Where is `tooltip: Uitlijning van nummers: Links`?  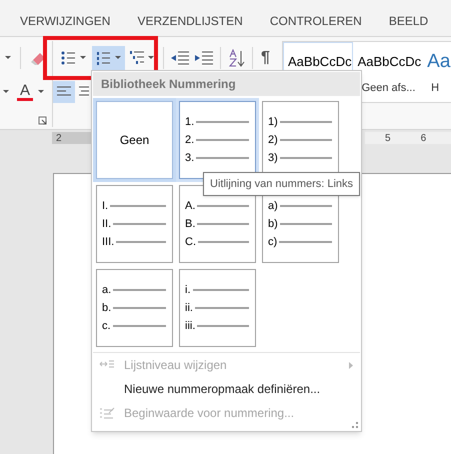 tooltip: Uitlijning van nummers: Links is located at coordinates (281, 184).